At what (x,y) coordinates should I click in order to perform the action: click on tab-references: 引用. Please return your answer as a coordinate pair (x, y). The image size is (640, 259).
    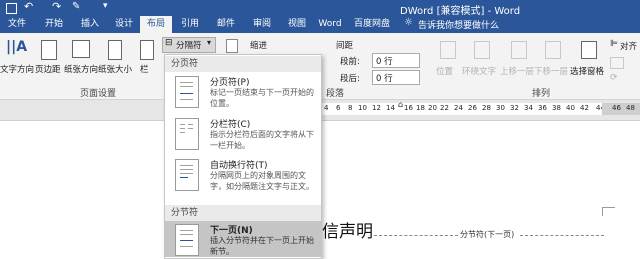
    Looking at the image, I should click on (190, 24).